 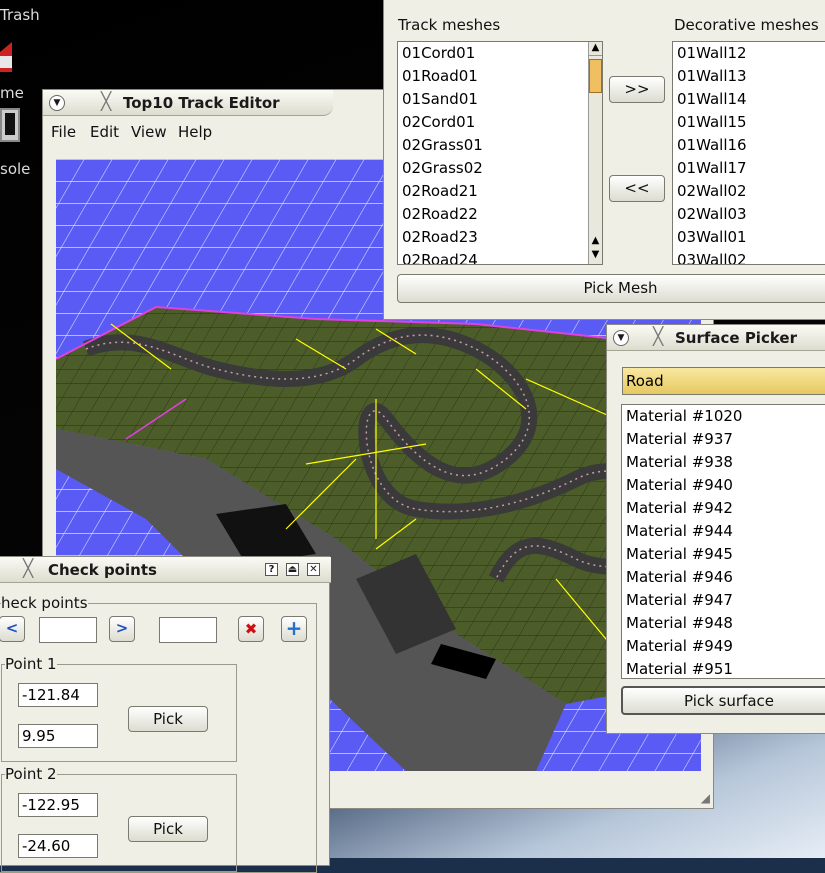 What do you see at coordinates (749, 122) in the screenshot?
I see `list-item: 01Wall15` at bounding box center [749, 122].